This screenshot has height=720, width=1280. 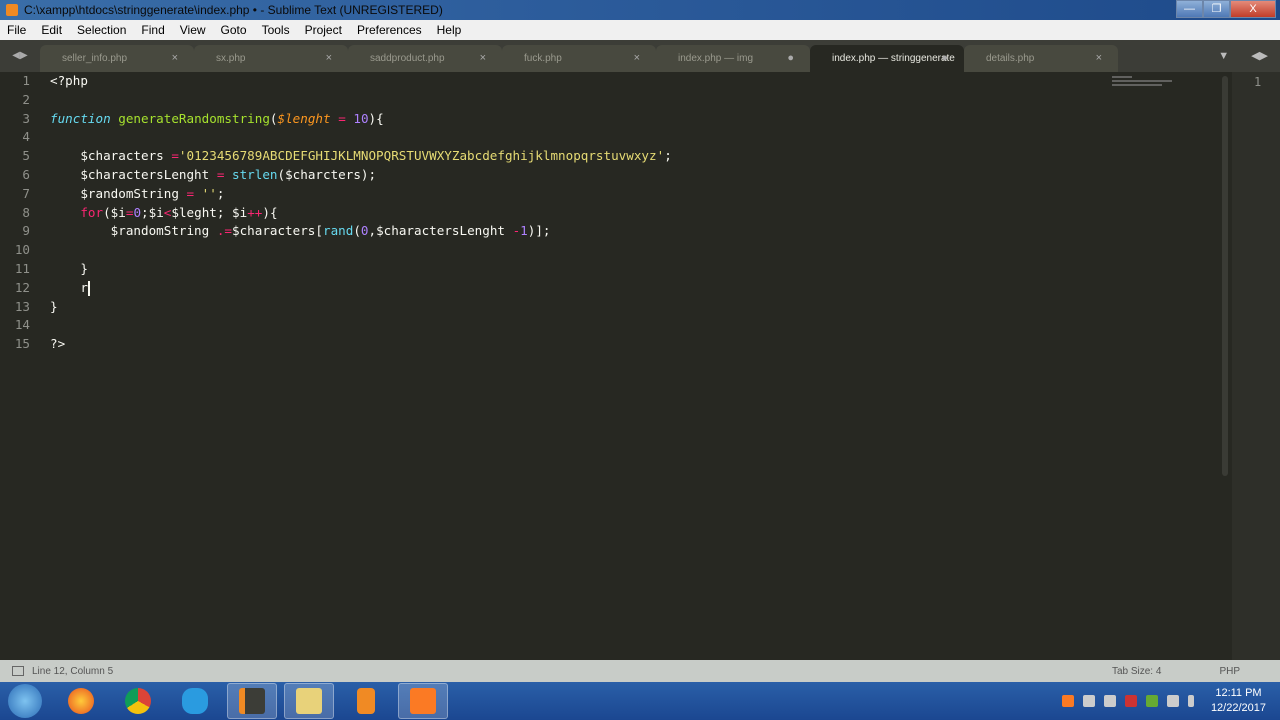 I want to click on line-number: 8, so click(x=26, y=212).